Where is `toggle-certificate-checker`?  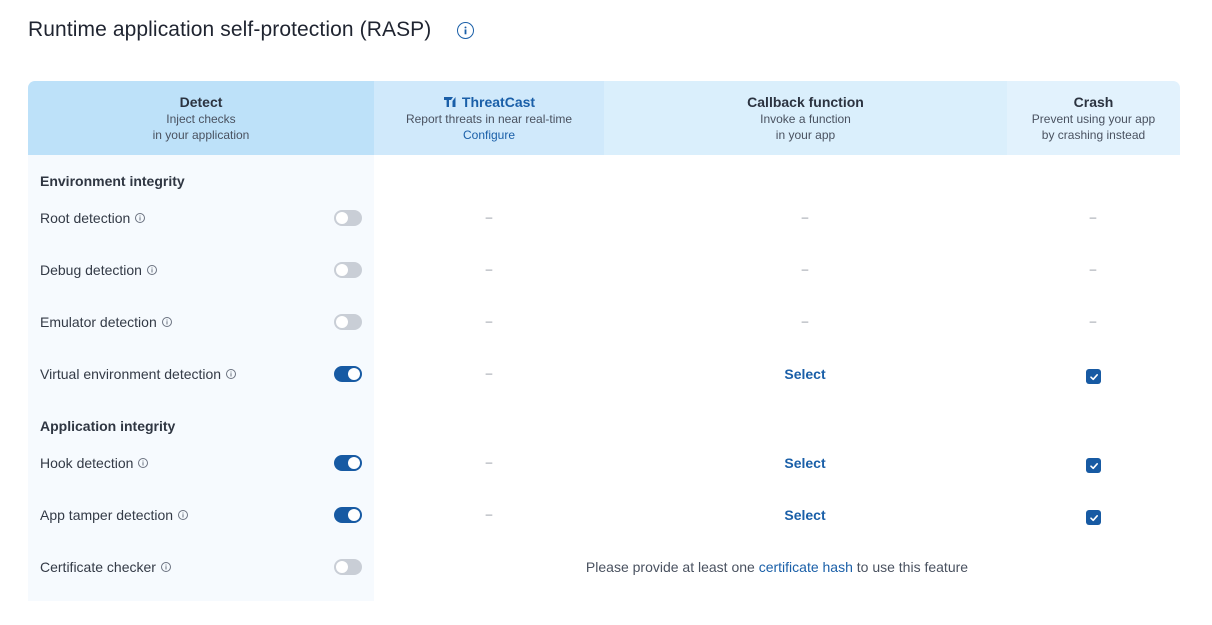
toggle-certificate-checker is located at coordinates (348, 567).